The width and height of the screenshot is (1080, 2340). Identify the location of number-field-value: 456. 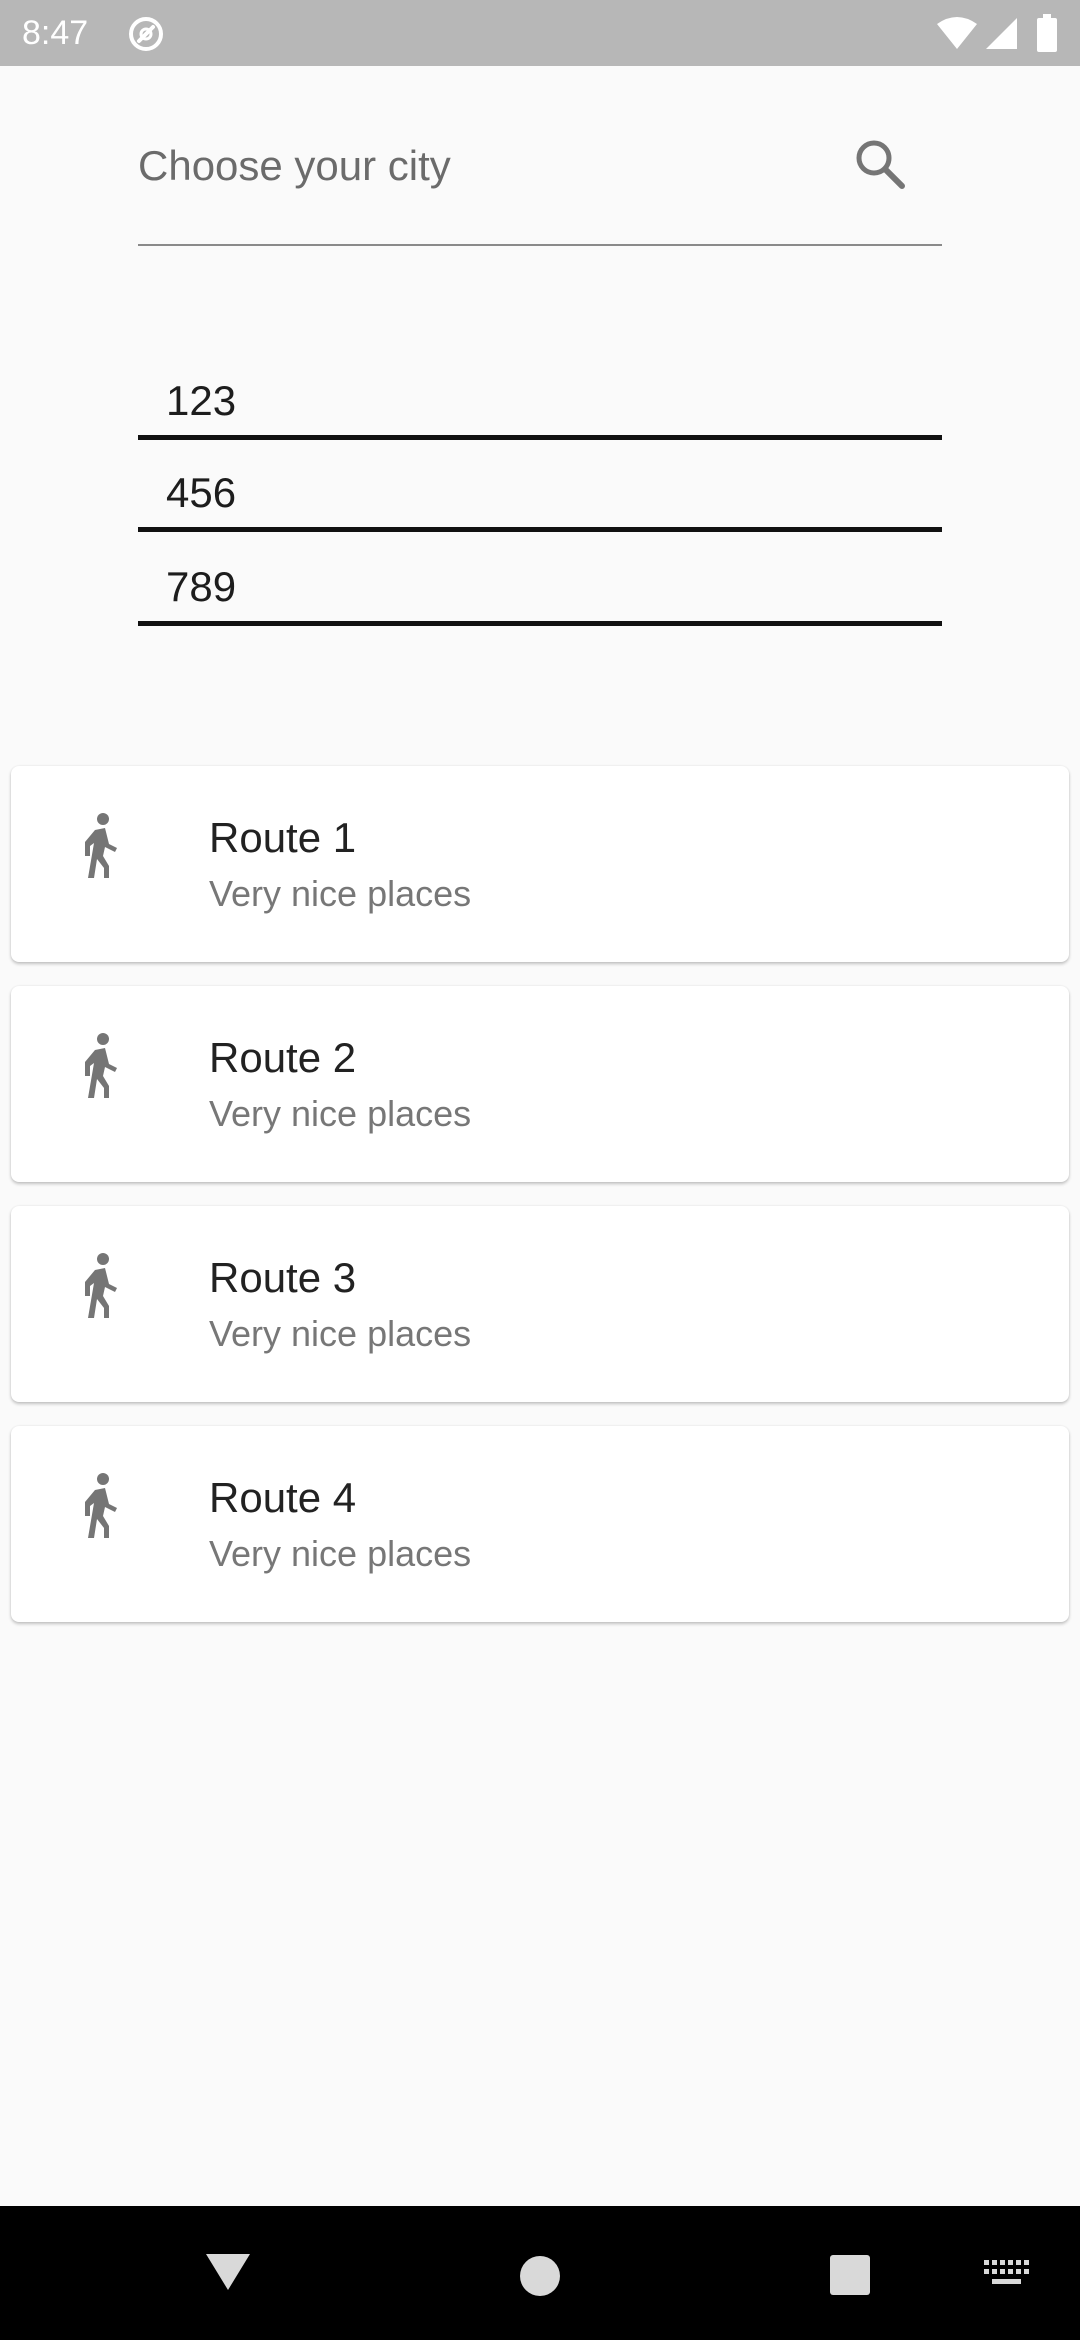
(201, 492).